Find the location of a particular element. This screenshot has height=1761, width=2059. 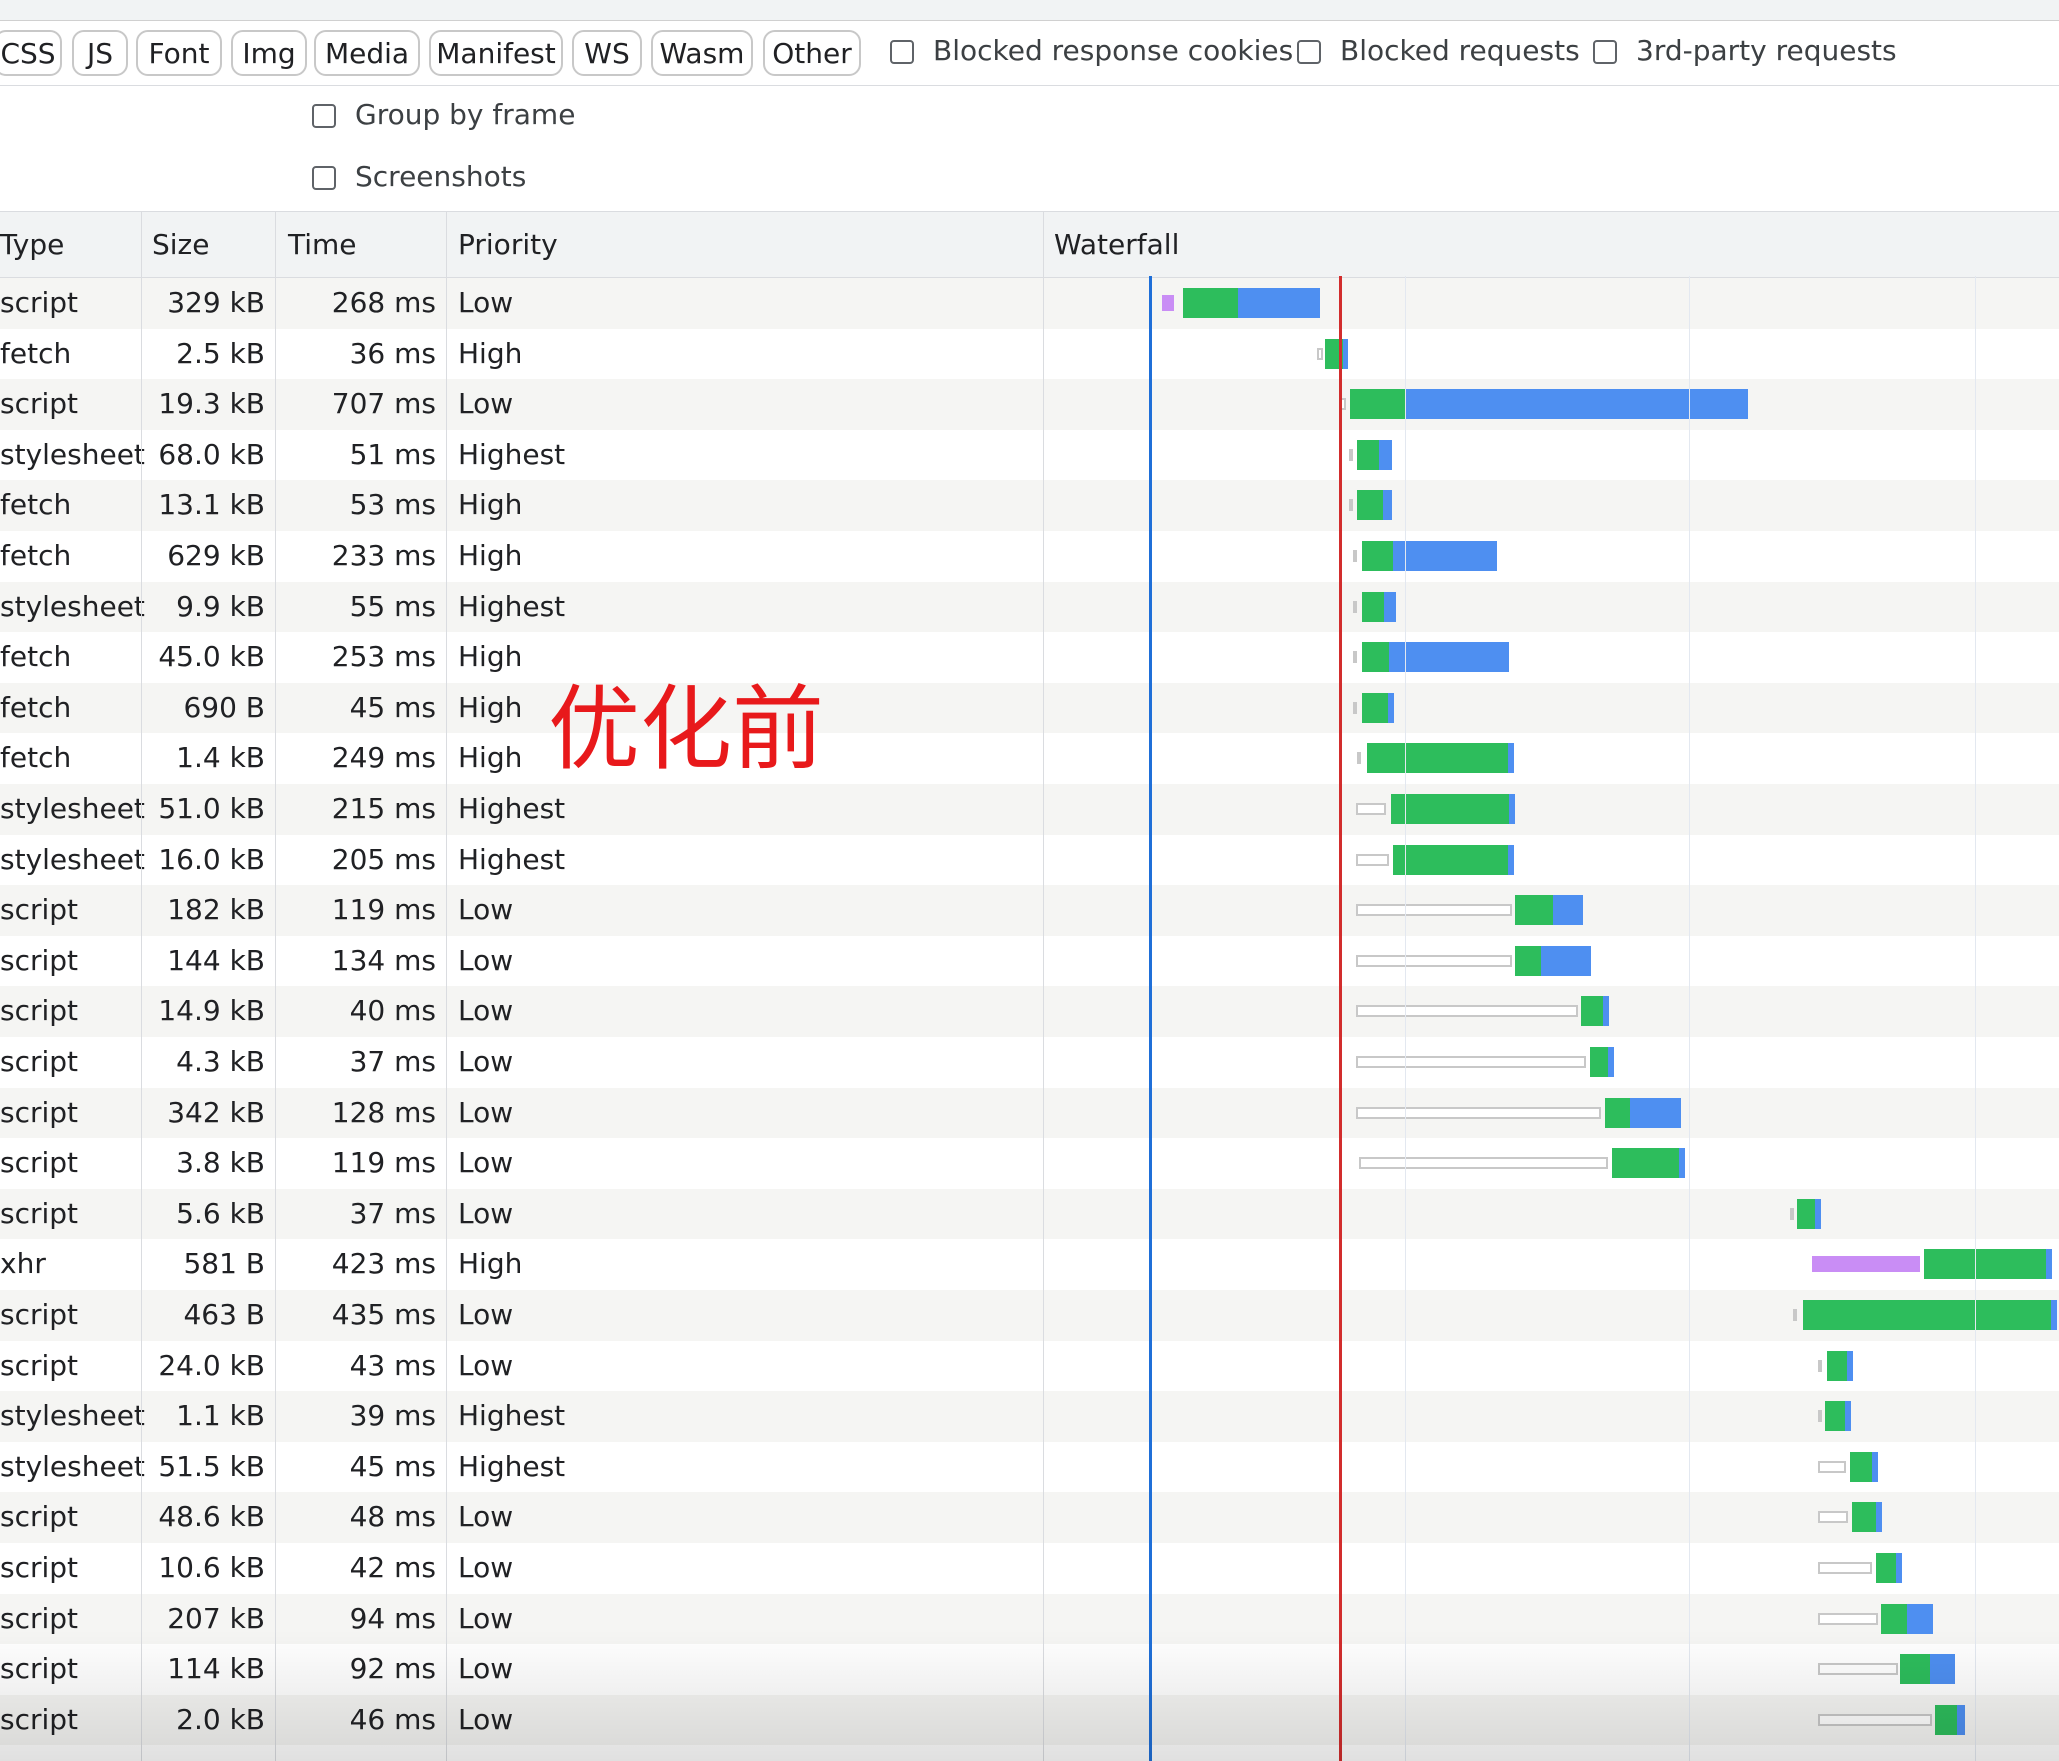

request-row: fetch 1.4 kB 249 ms High is located at coordinates (1029, 758).